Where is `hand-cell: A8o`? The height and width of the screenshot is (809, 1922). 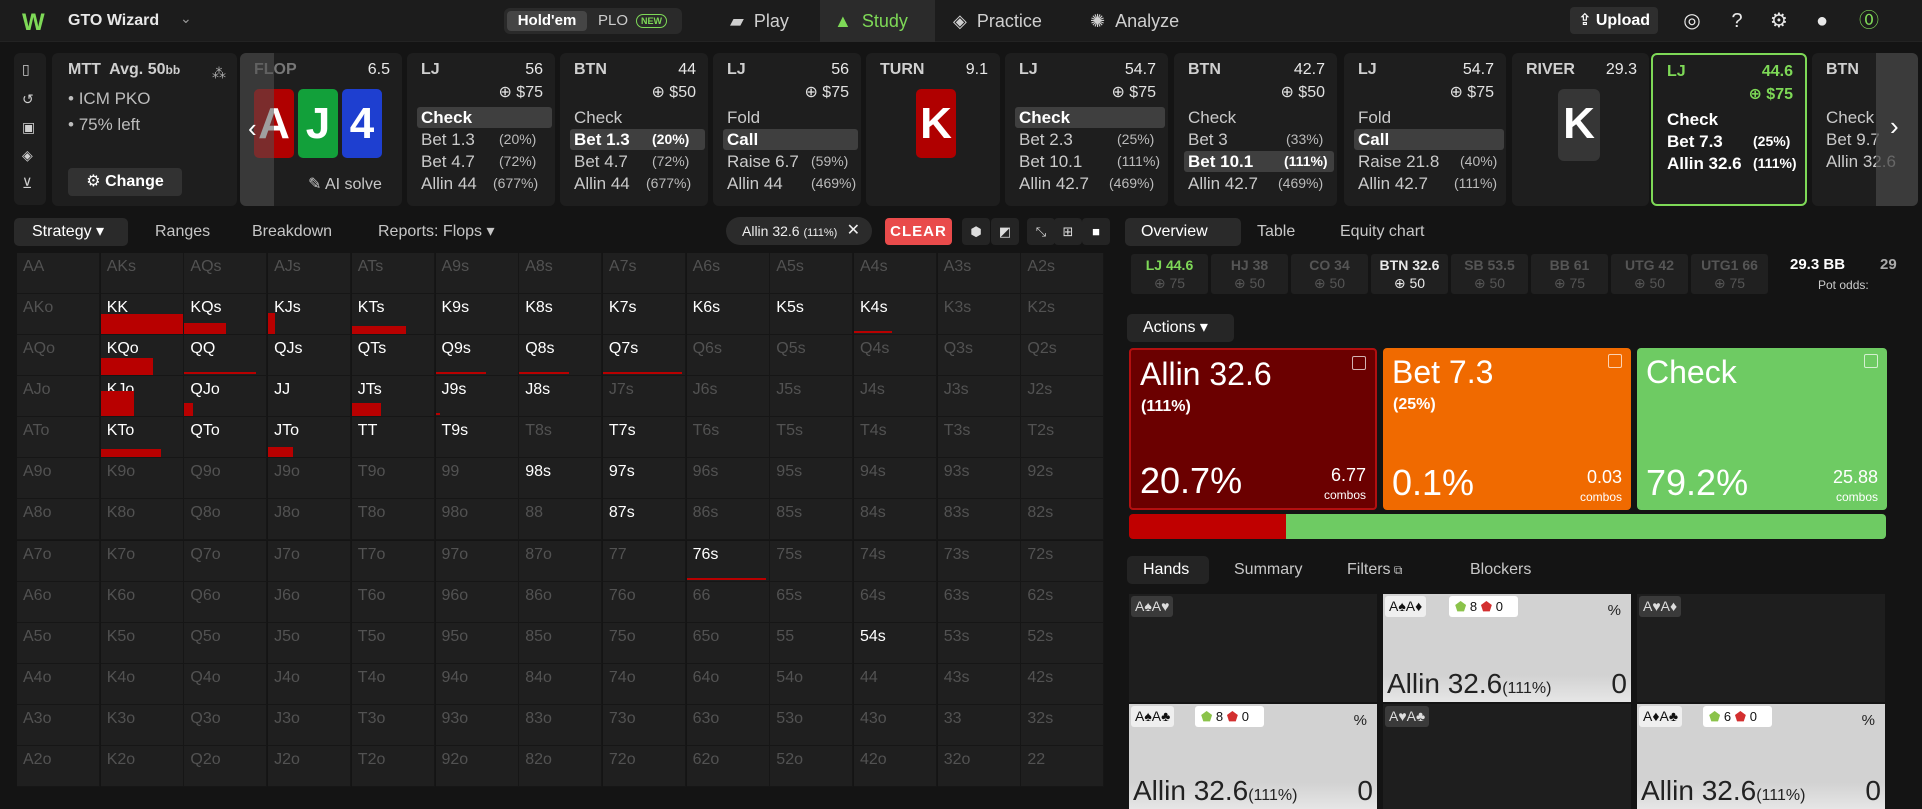 hand-cell: A8o is located at coordinates (58, 520).